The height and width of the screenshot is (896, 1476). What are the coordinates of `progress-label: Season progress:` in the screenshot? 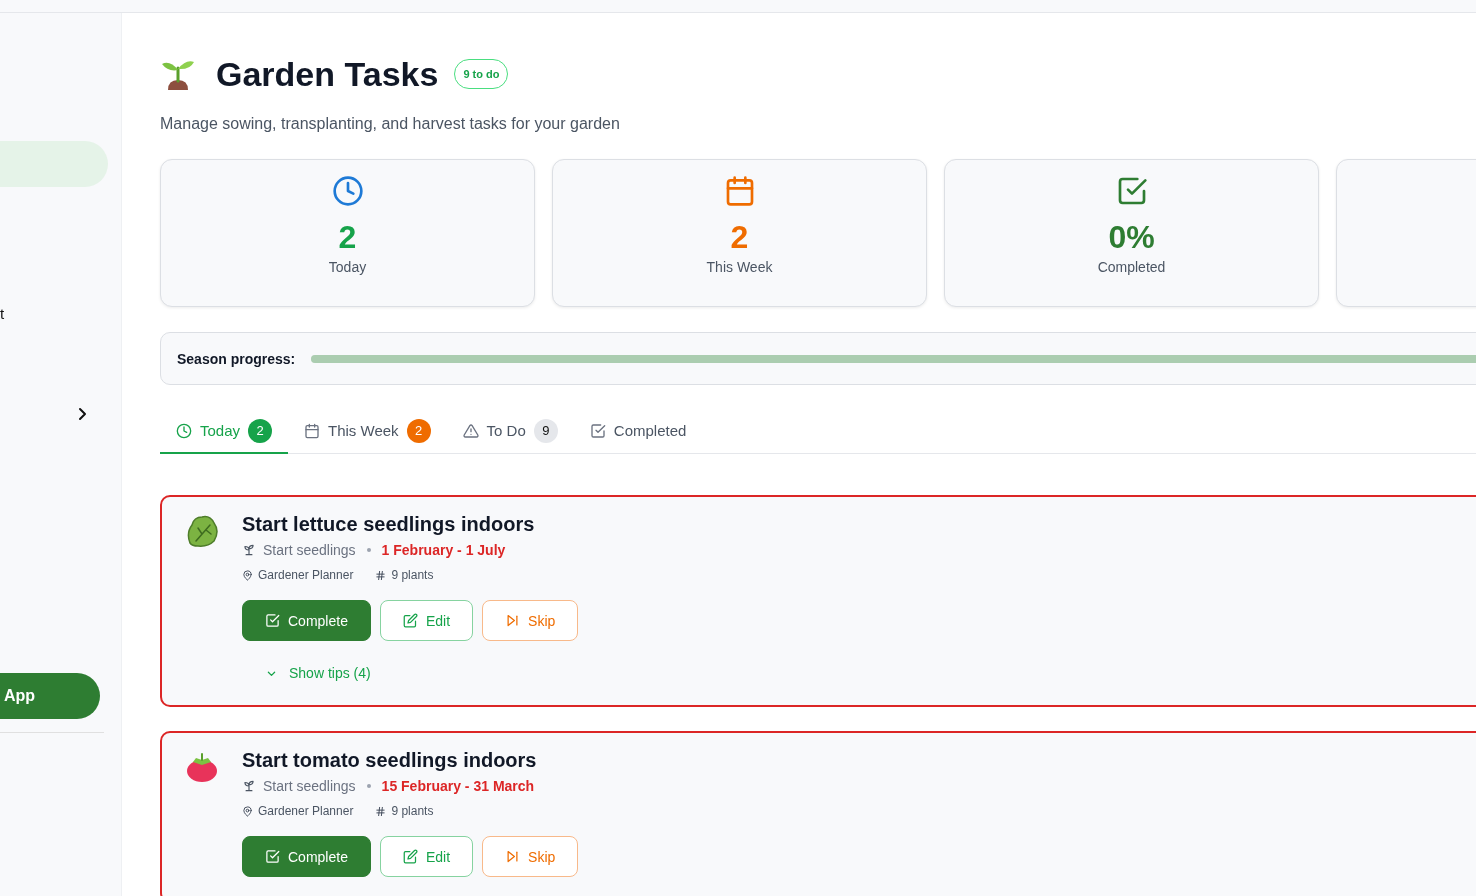 It's located at (236, 358).